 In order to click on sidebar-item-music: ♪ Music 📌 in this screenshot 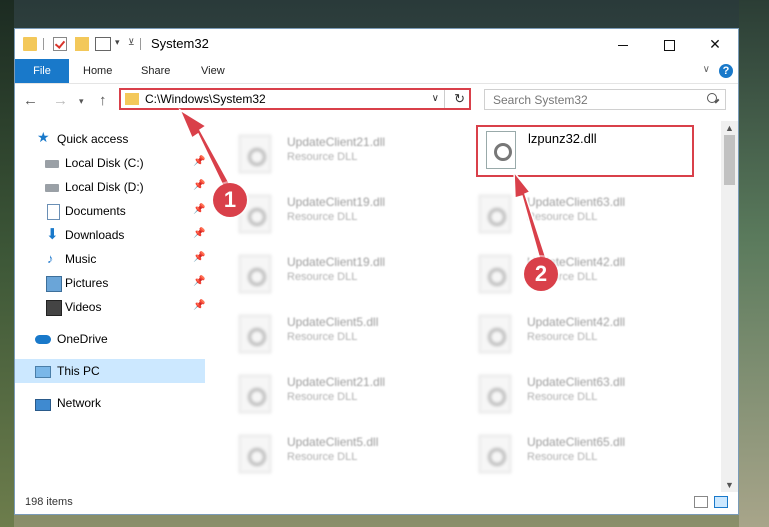, I will do `click(110, 259)`.